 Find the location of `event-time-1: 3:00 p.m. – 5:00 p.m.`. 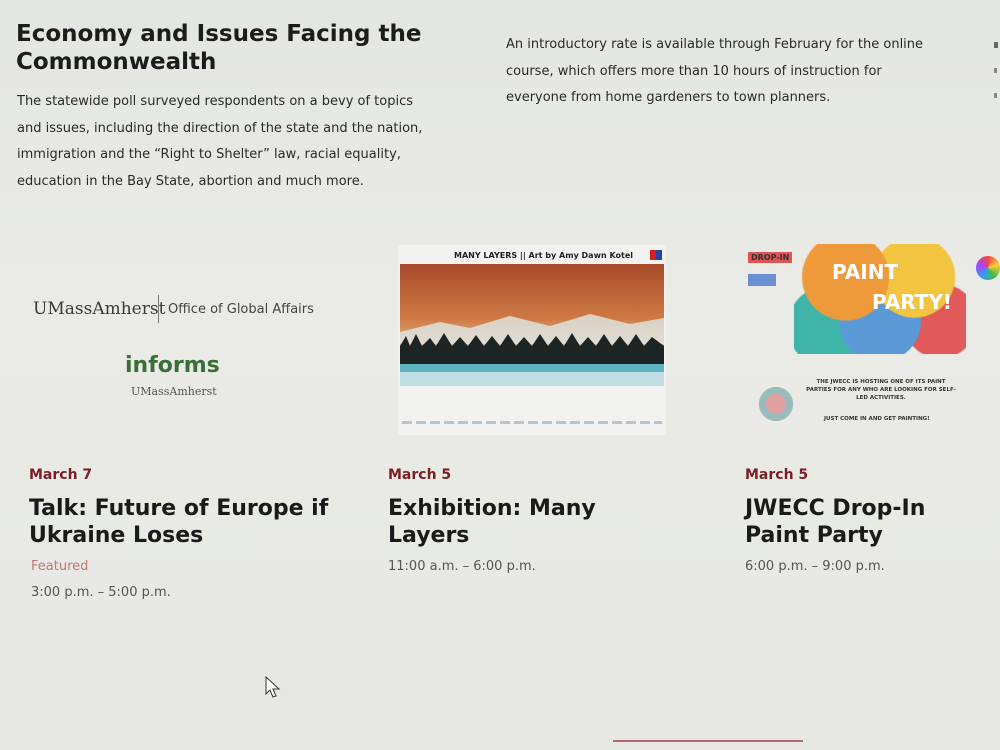

event-time-1: 3:00 p.m. – 5:00 p.m. is located at coordinates (101, 592).